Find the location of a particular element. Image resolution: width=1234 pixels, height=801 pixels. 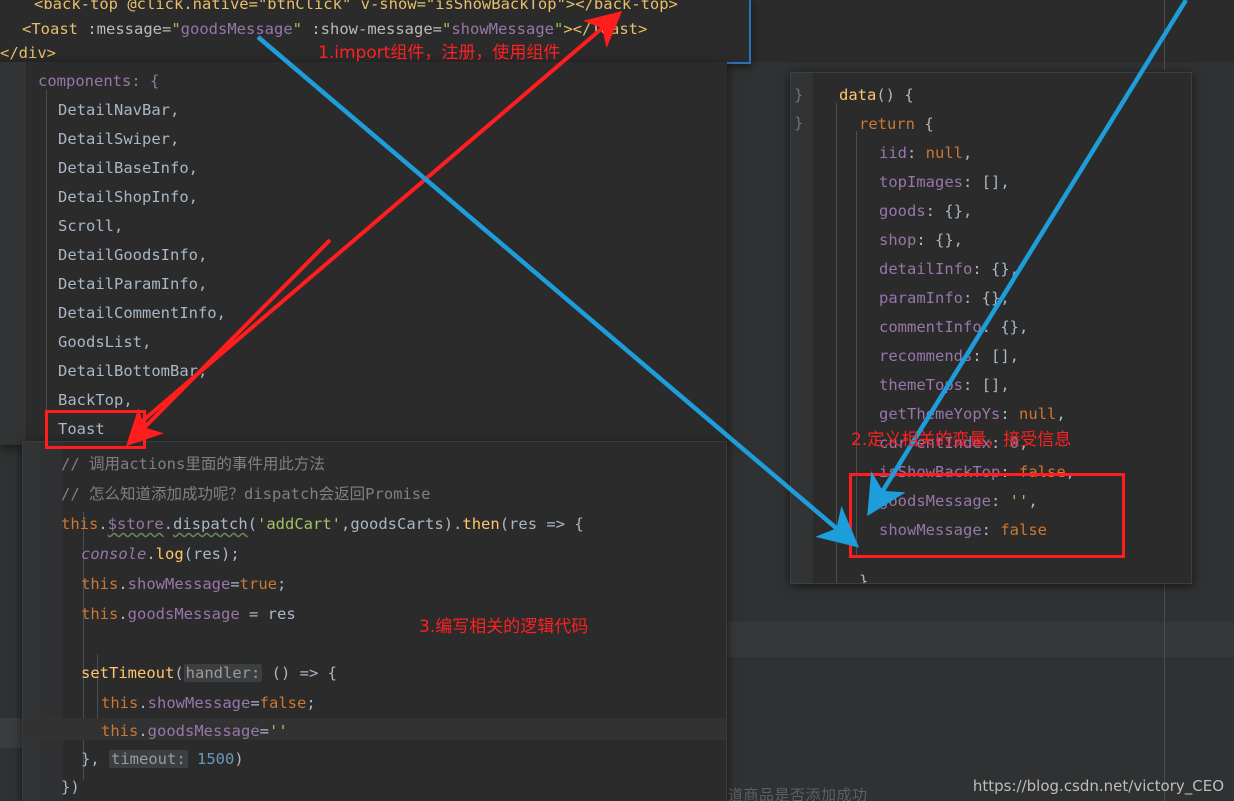

data-entry-key: paramInfo is located at coordinates (921, 298).